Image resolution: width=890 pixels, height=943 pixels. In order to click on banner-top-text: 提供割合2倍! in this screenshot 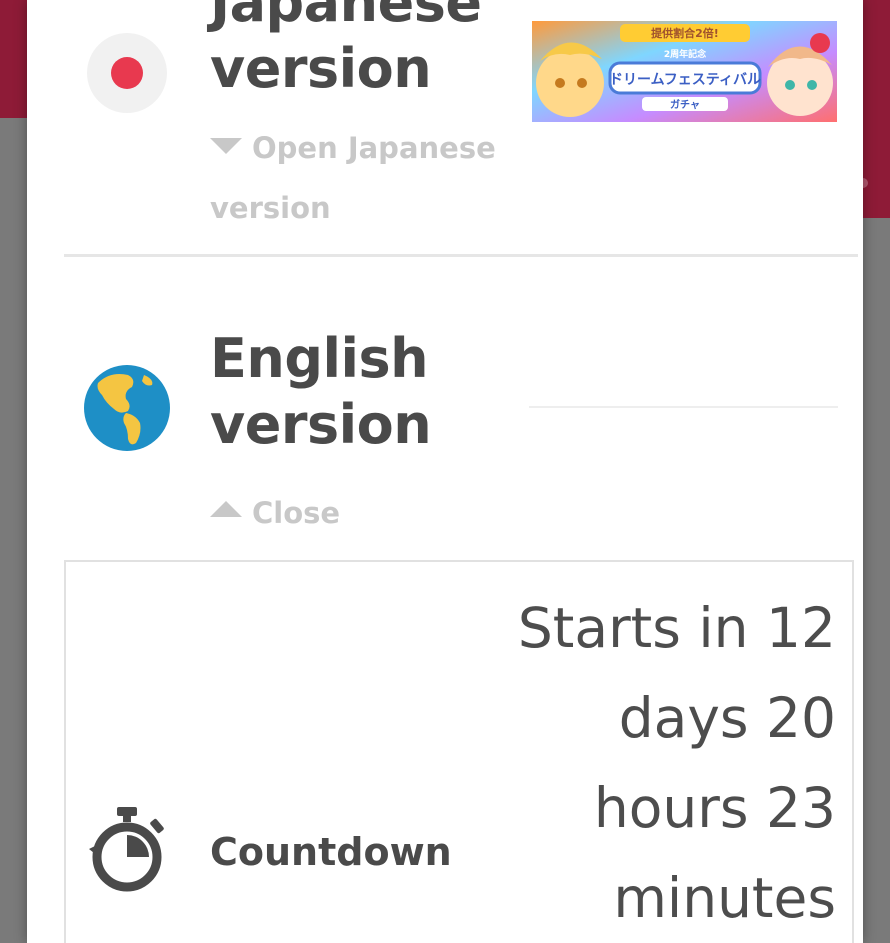, I will do `click(685, 33)`.